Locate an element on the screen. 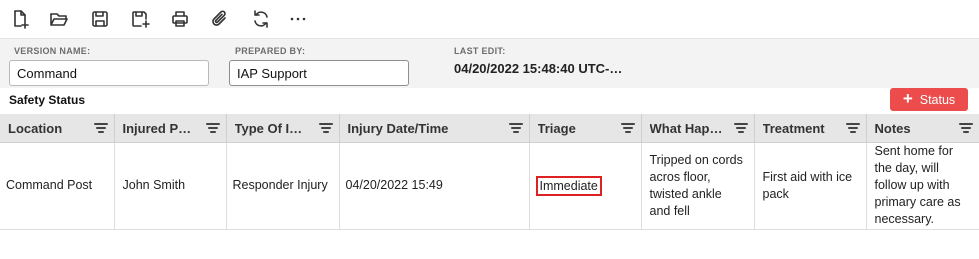  open-folder-icon is located at coordinates (59, 19).